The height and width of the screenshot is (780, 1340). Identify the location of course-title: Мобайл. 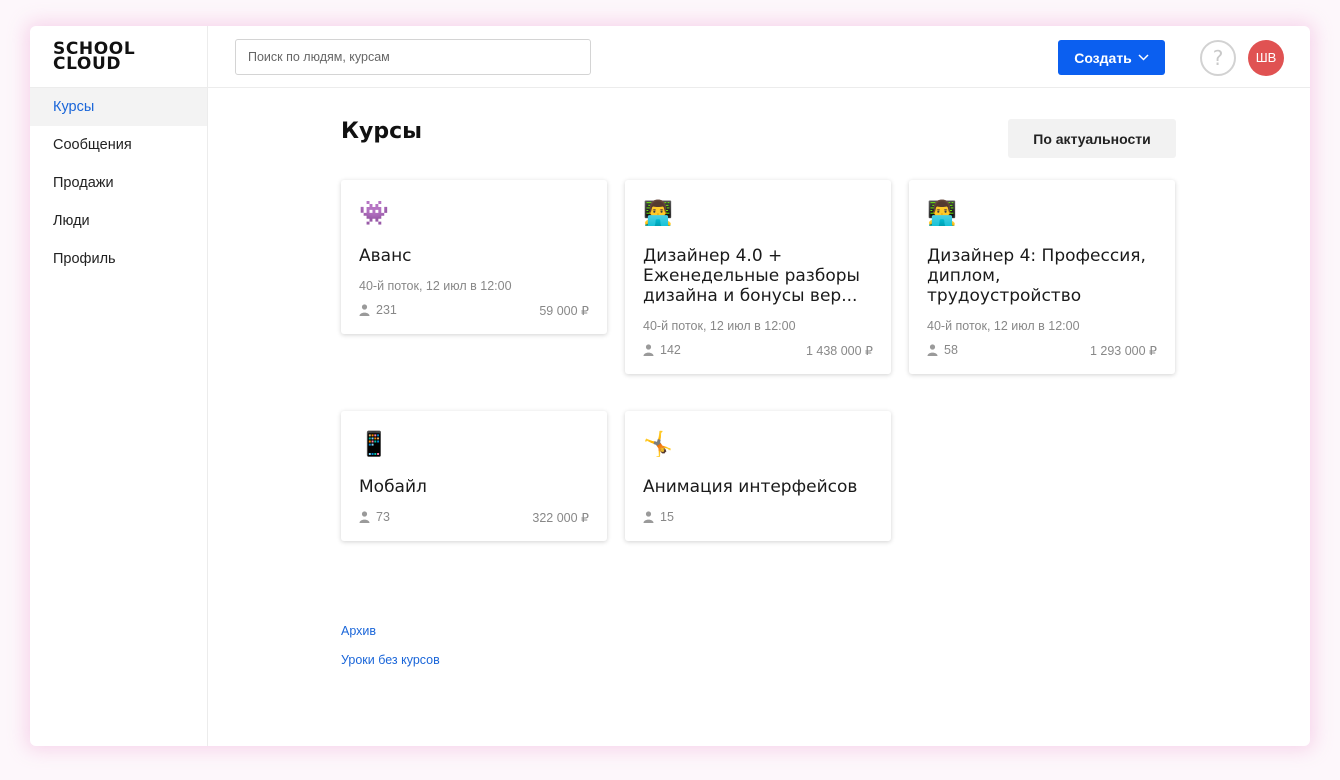
(393, 487).